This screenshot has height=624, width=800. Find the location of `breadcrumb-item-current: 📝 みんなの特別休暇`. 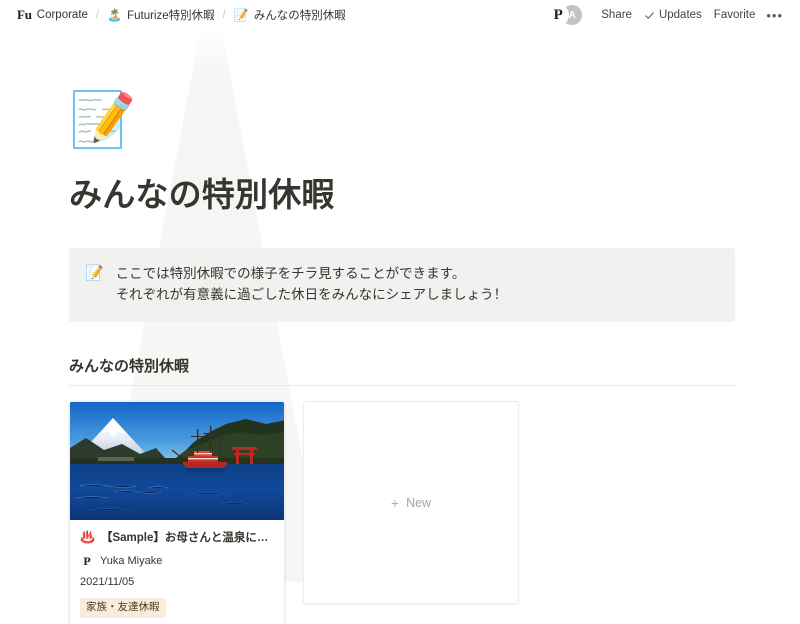

breadcrumb-item-current: 📝 みんなの特別休暇 is located at coordinates (290, 15).